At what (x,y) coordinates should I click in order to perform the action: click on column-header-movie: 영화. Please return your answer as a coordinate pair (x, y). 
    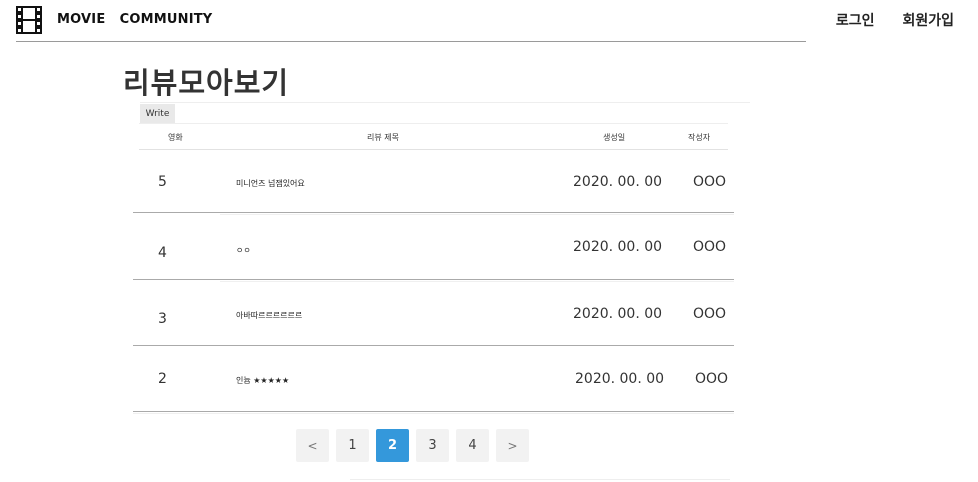
    Looking at the image, I should click on (175, 137).